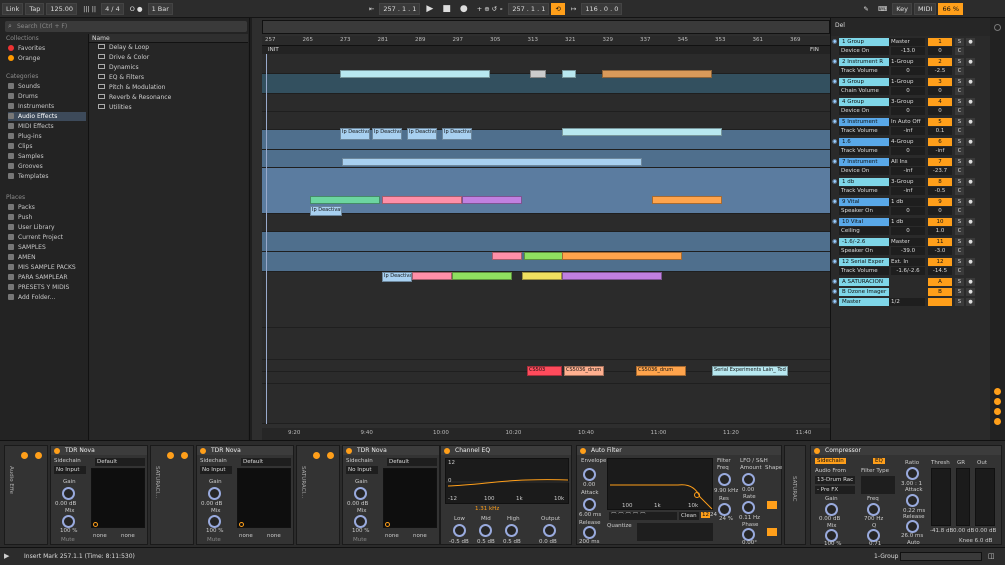 This screenshot has height=565, width=1005. What do you see at coordinates (420, 536) in the screenshot?
I see `band-none-2: none` at bounding box center [420, 536].